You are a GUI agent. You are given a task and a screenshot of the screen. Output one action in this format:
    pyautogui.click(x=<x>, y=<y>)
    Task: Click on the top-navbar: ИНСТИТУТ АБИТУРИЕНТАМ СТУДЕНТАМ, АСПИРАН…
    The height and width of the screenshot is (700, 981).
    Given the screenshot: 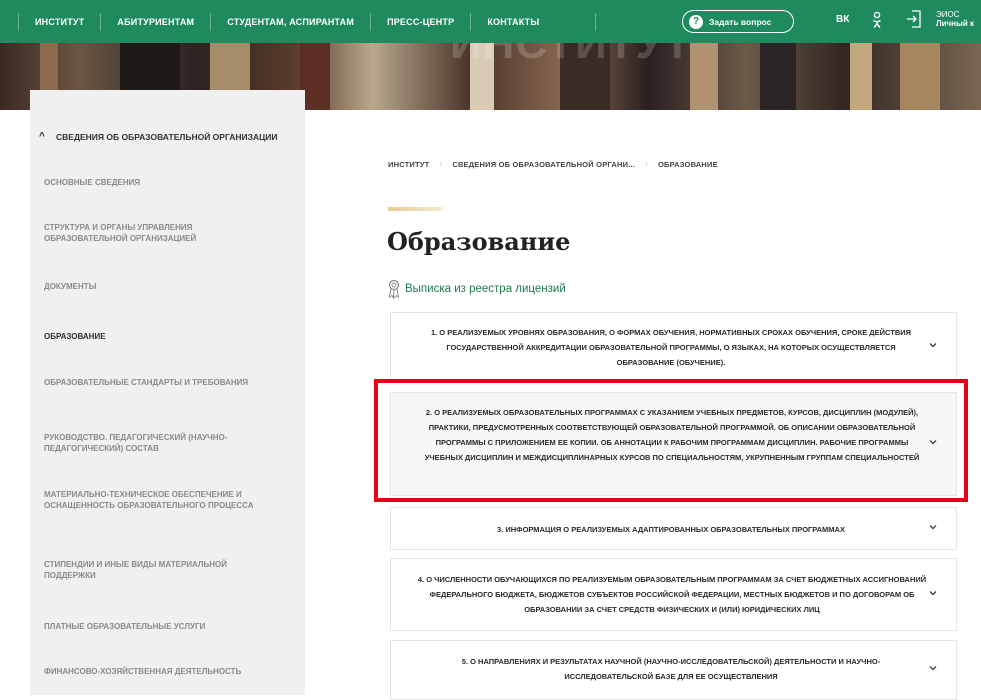 What is the action you would take?
    pyautogui.click(x=490, y=21)
    